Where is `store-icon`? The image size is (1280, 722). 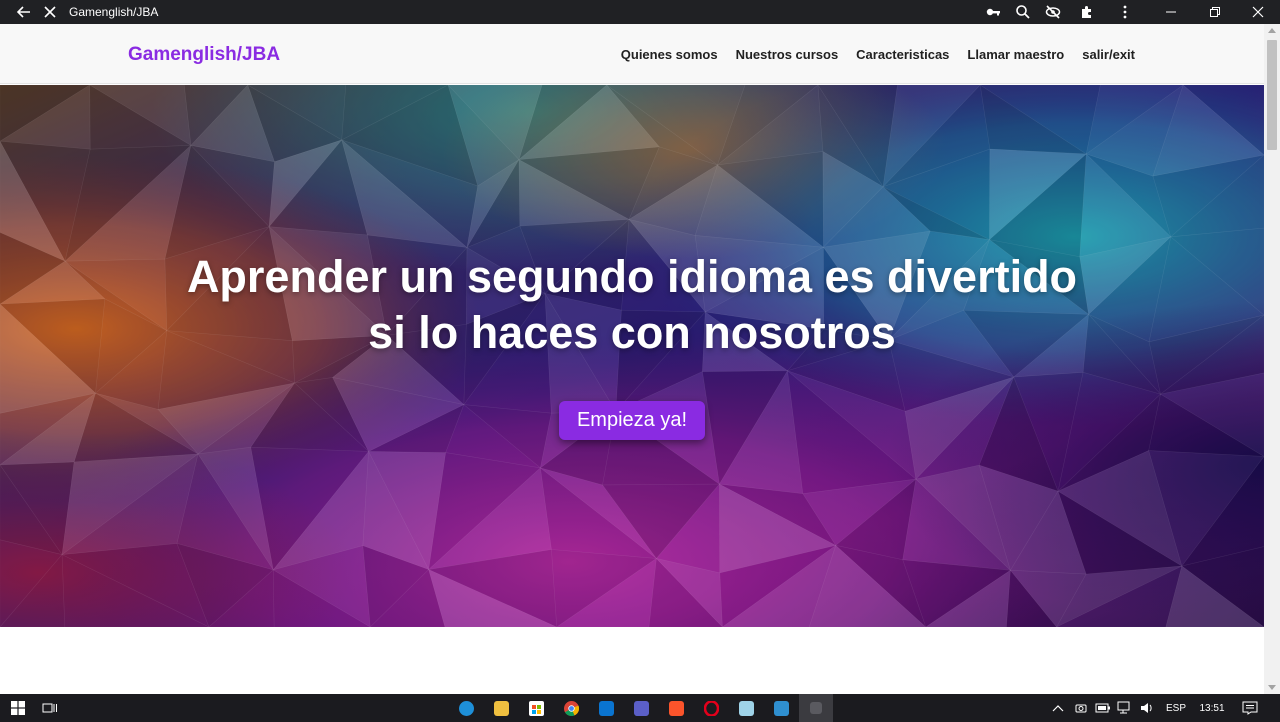
store-icon is located at coordinates (536, 708).